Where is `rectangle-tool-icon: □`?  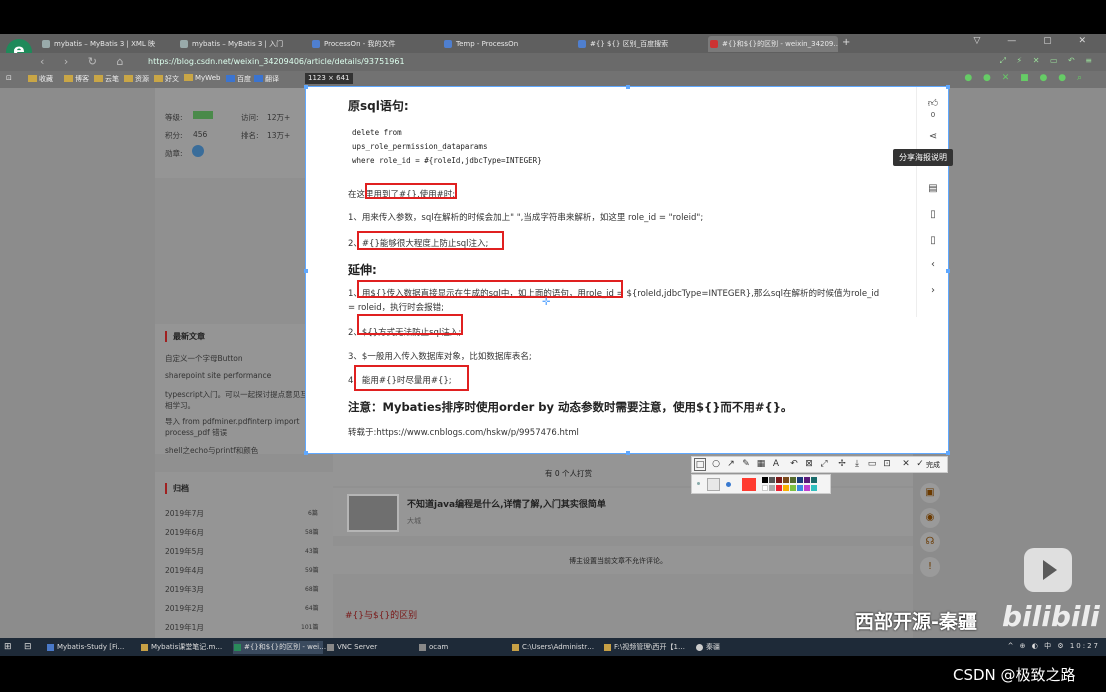
rectangle-tool-icon: □ is located at coordinates (700, 464).